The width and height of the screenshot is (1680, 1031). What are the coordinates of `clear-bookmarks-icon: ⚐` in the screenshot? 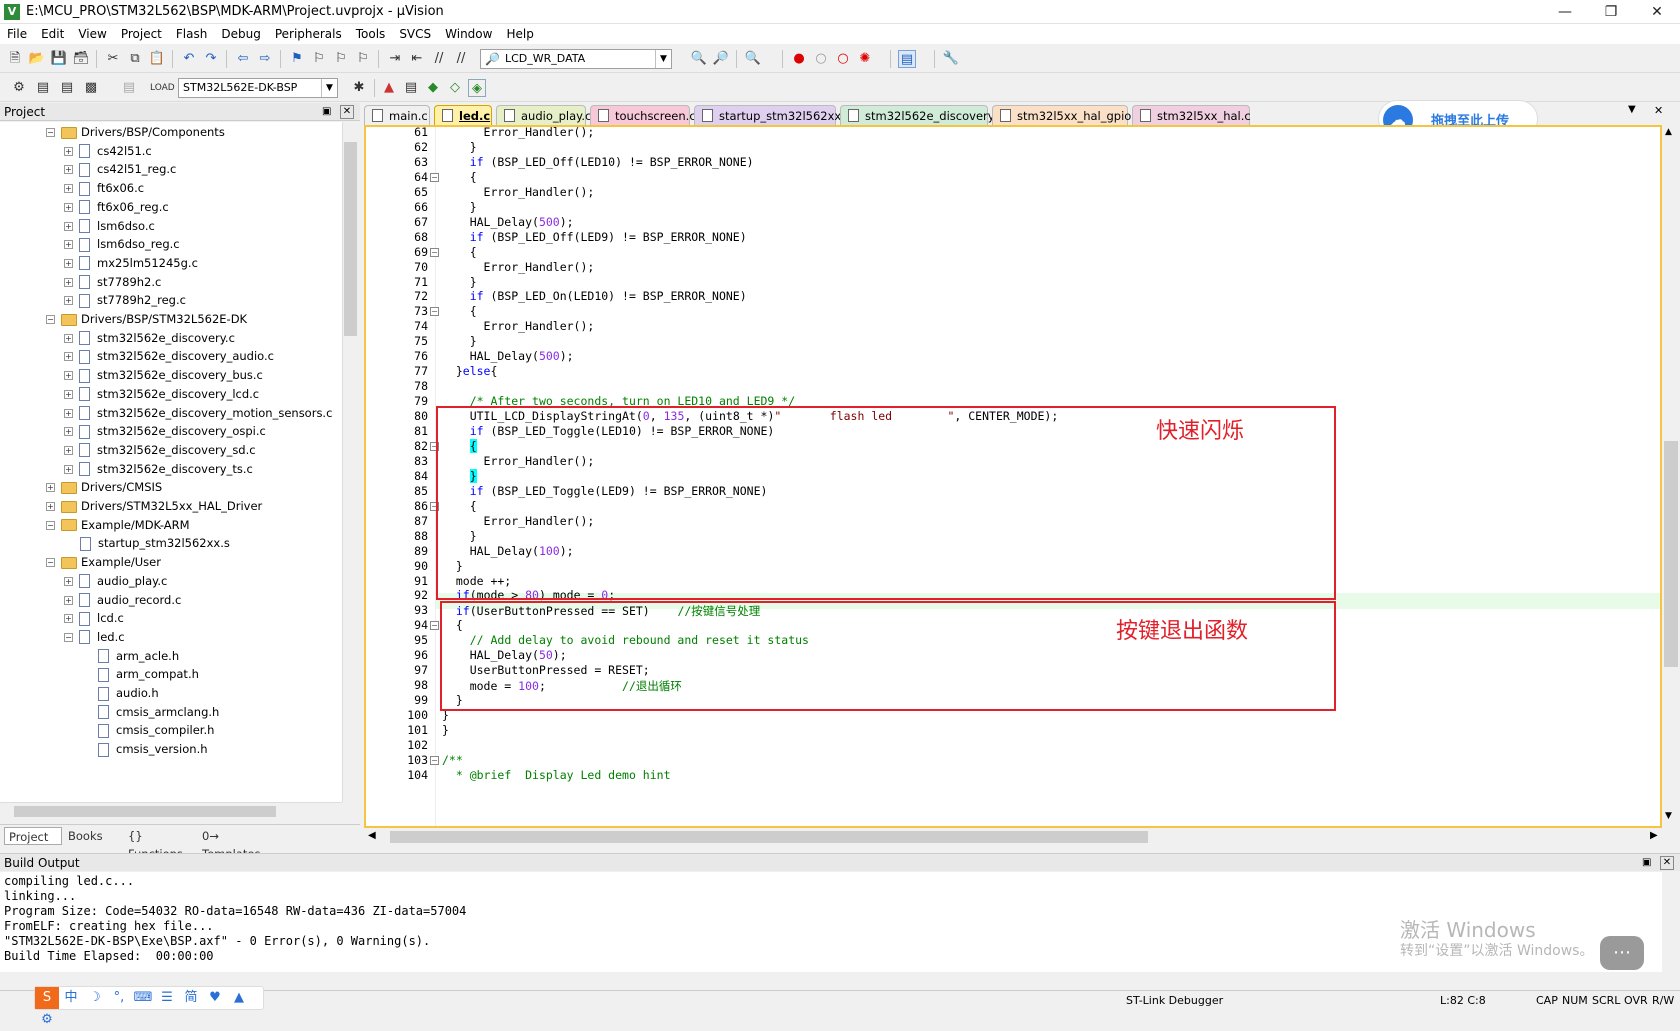 It's located at (363, 59).